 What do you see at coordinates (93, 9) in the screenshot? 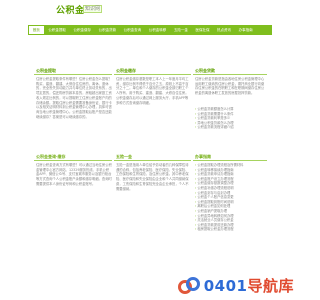
I see `site-logo-tag: 知识网` at bounding box center [93, 9].